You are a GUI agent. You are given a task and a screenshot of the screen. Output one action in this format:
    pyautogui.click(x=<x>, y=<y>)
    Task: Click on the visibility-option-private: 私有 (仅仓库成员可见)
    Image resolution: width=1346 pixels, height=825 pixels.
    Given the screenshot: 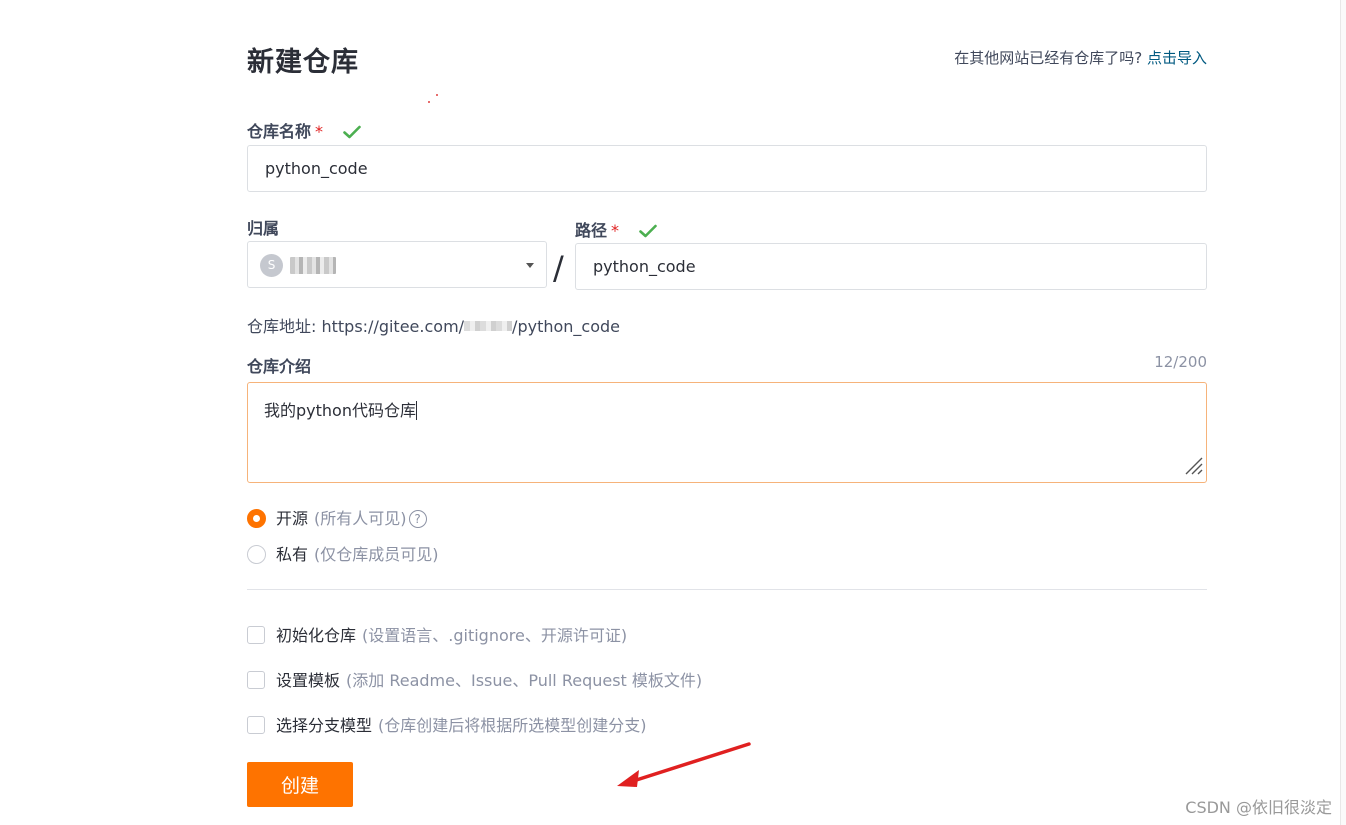 What is the action you would take?
    pyautogui.click(x=343, y=552)
    